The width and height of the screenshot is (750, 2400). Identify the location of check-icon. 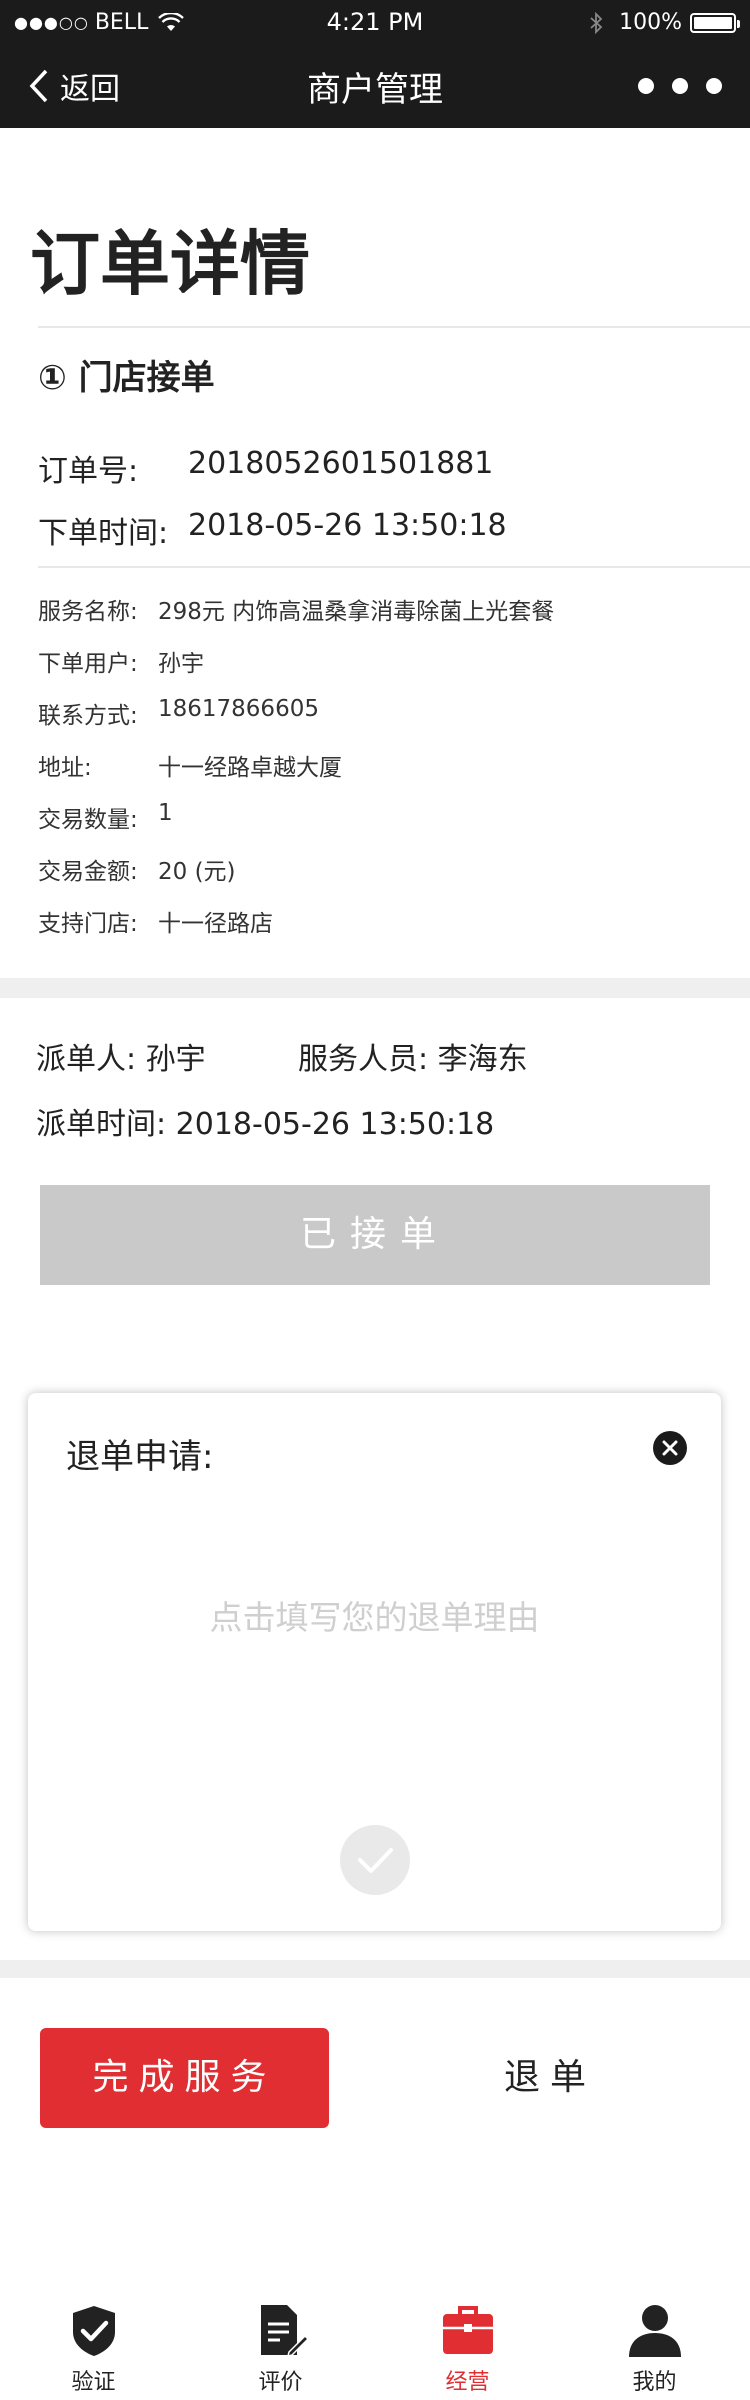
(375, 1860).